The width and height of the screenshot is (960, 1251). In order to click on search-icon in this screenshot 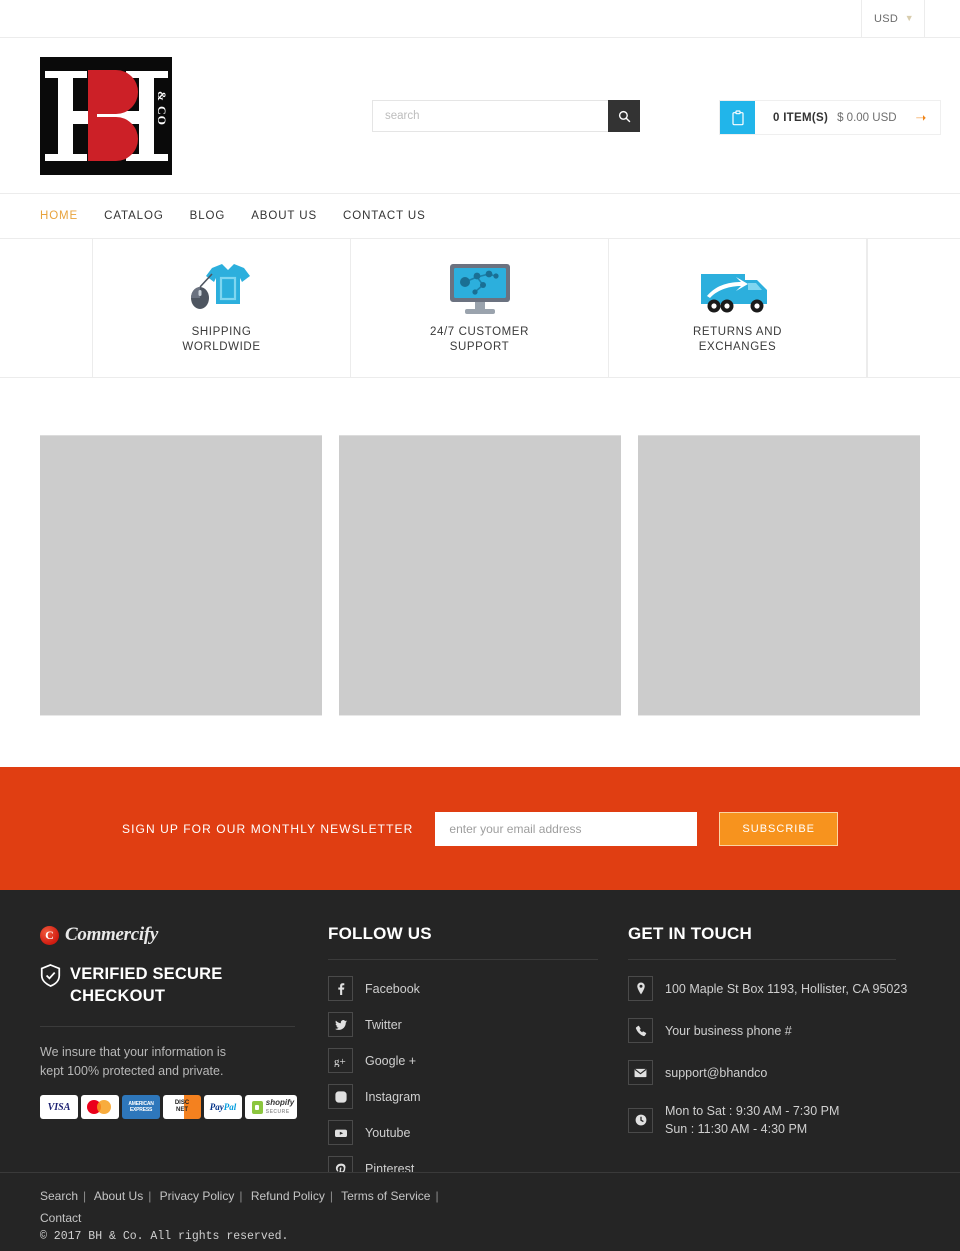, I will do `click(624, 116)`.